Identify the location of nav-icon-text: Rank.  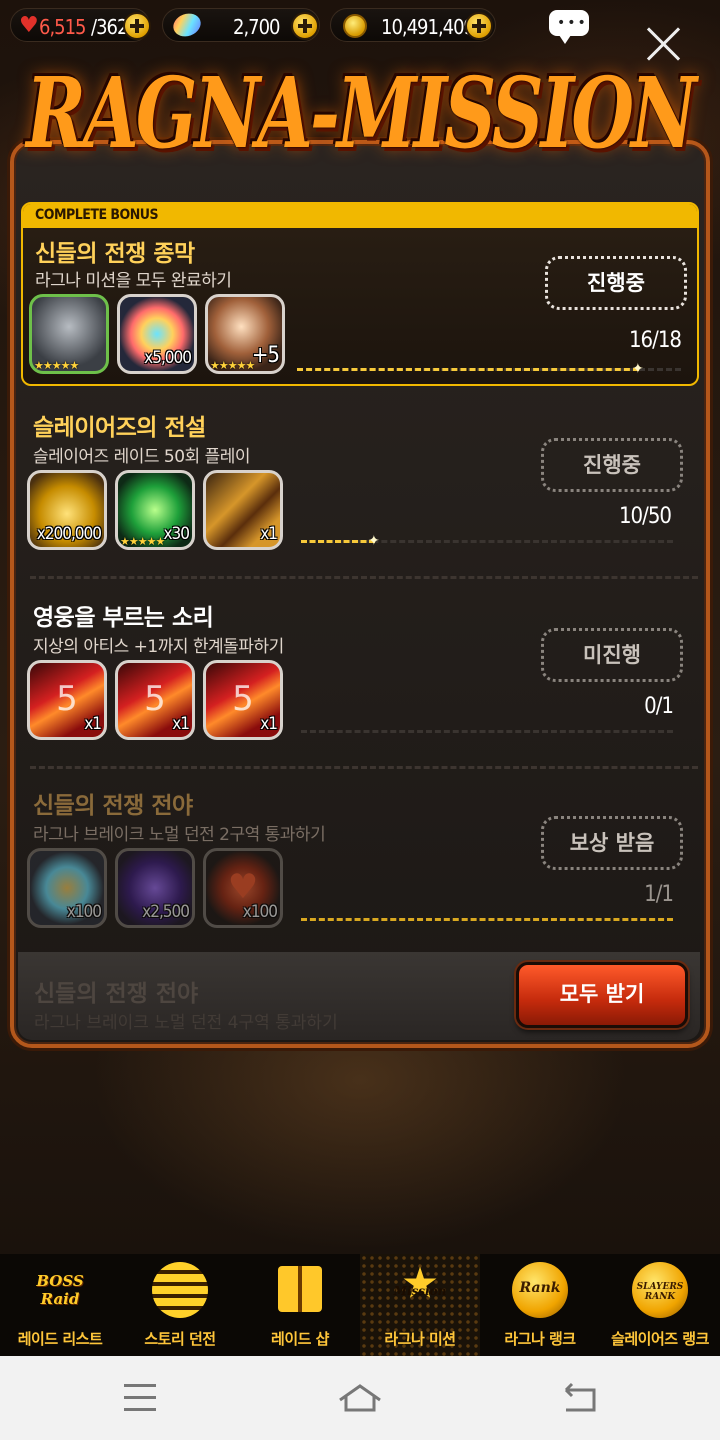
(540, 1288).